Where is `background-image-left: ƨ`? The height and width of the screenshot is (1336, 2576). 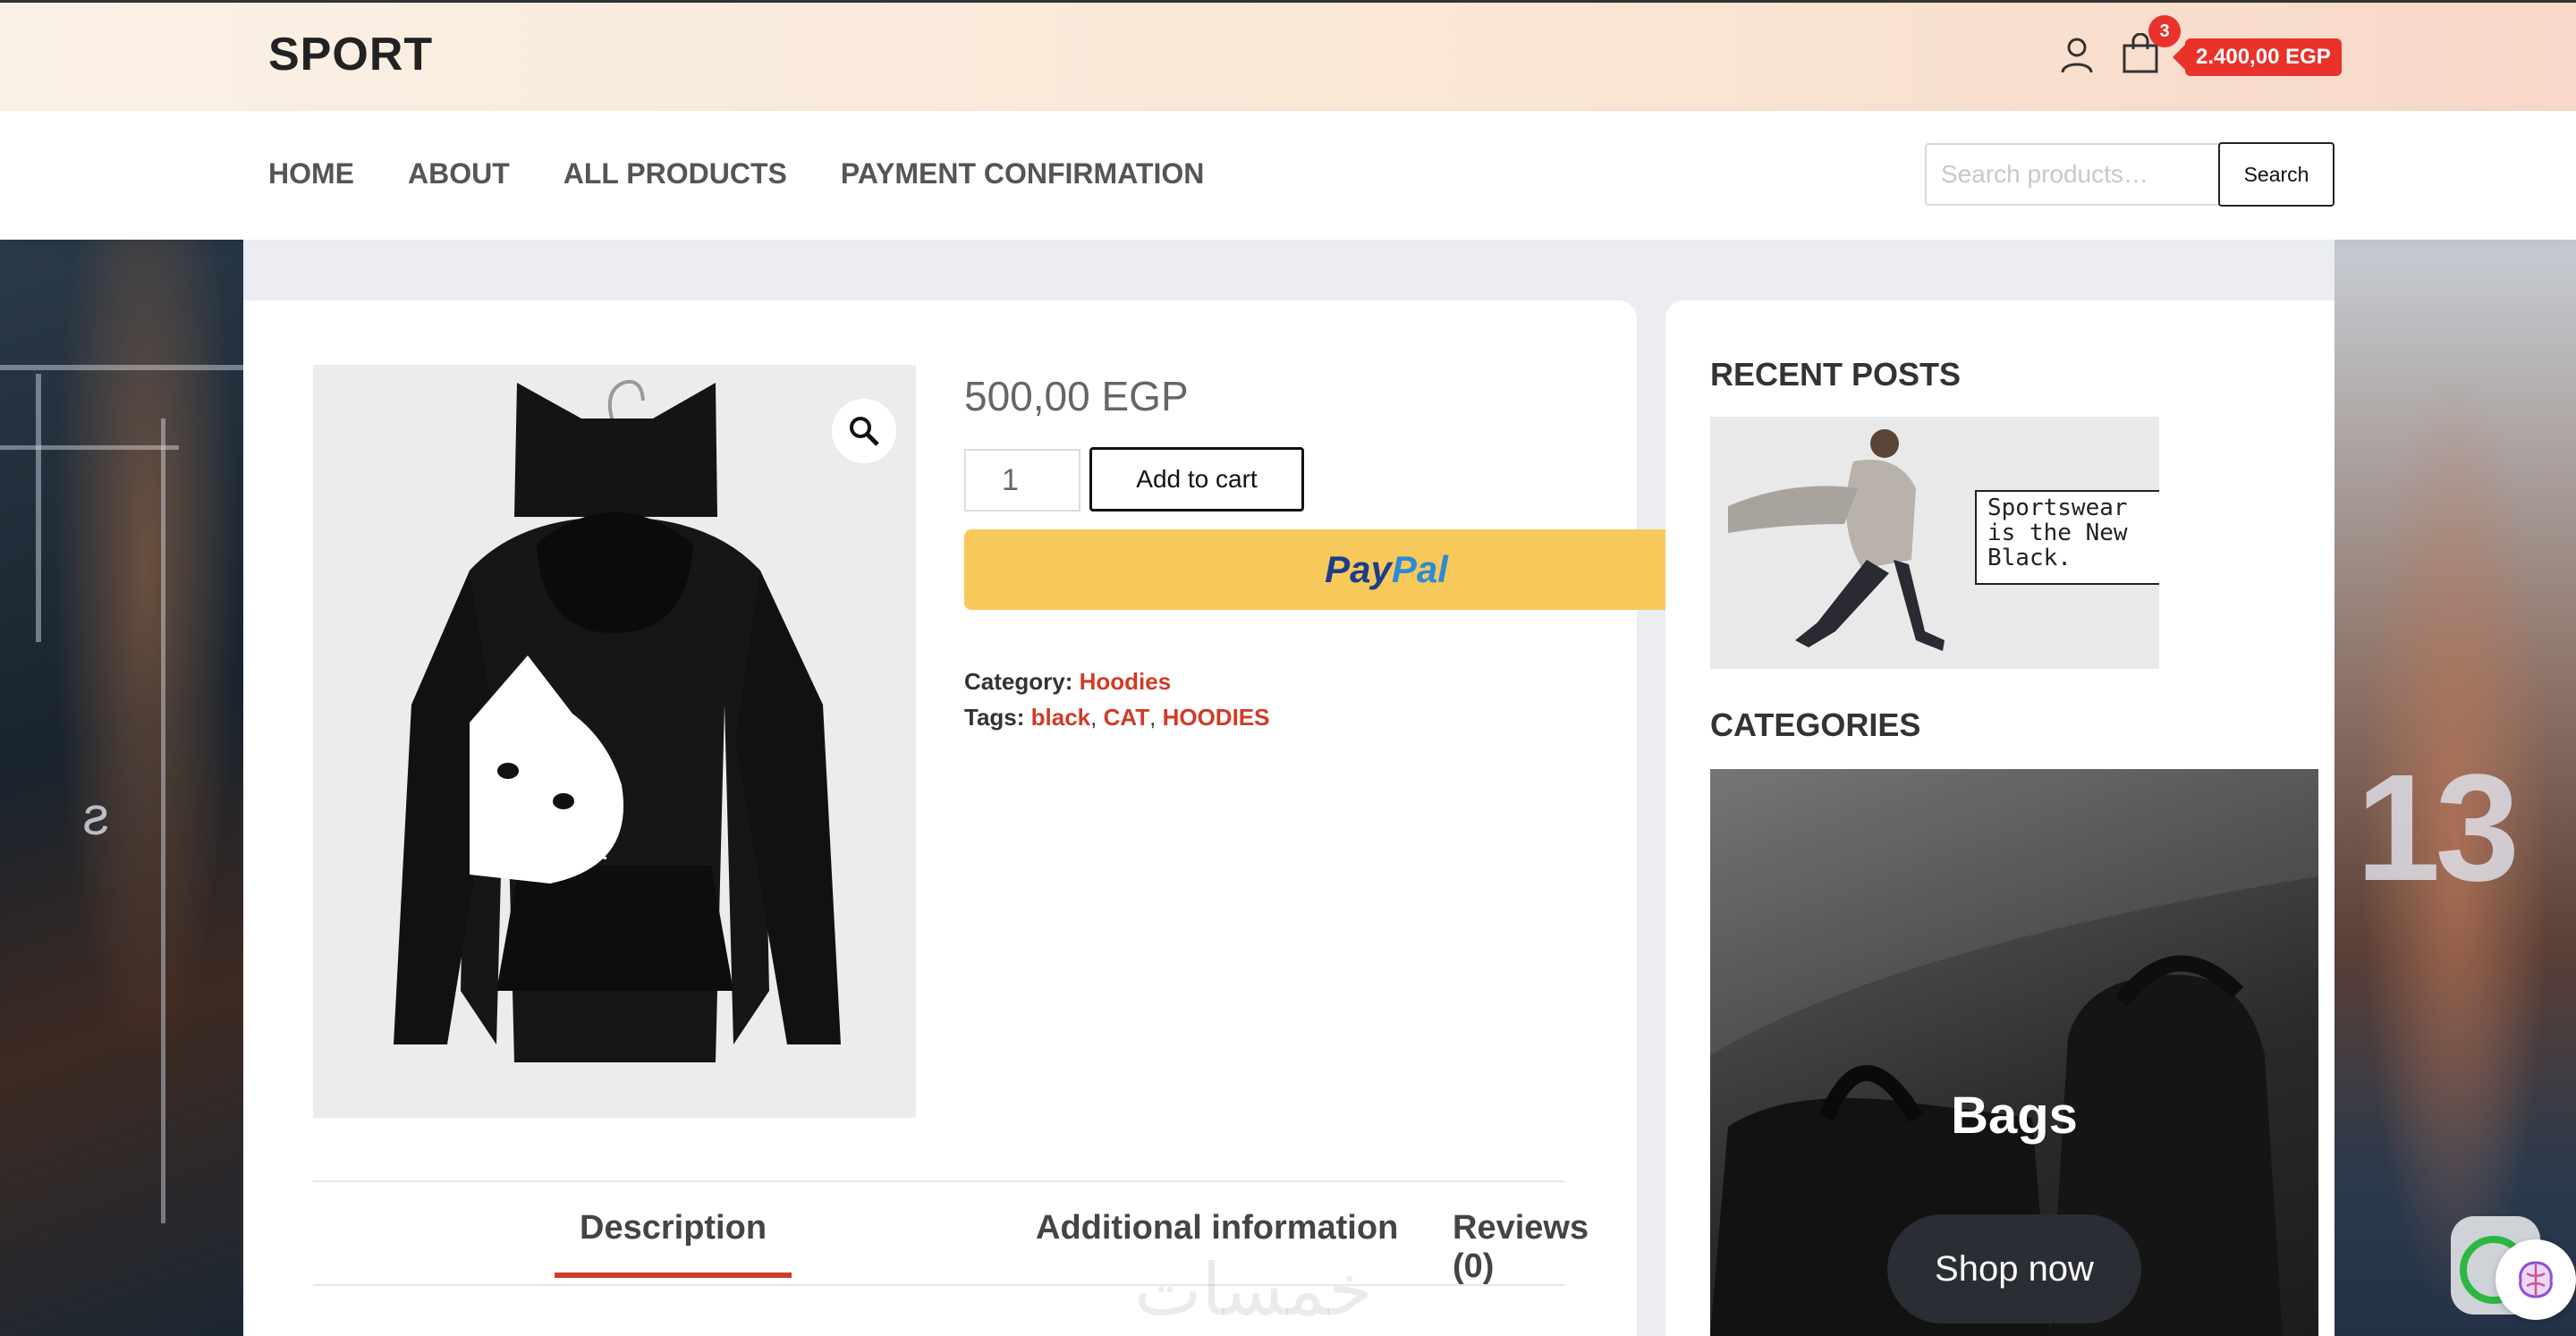 background-image-left: ƨ is located at coordinates (121, 788).